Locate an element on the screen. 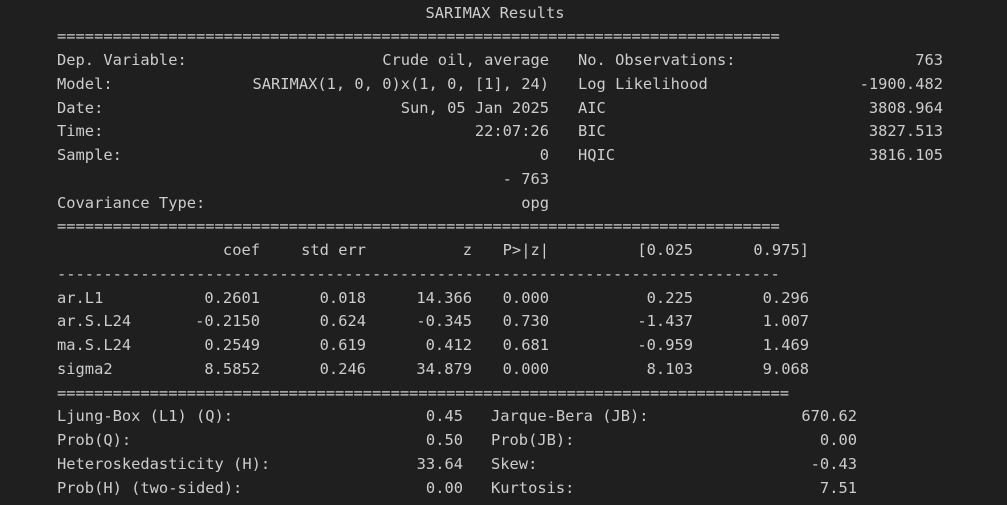 The height and width of the screenshot is (505, 1007). summary-value: - 763 is located at coordinates (525, 179).